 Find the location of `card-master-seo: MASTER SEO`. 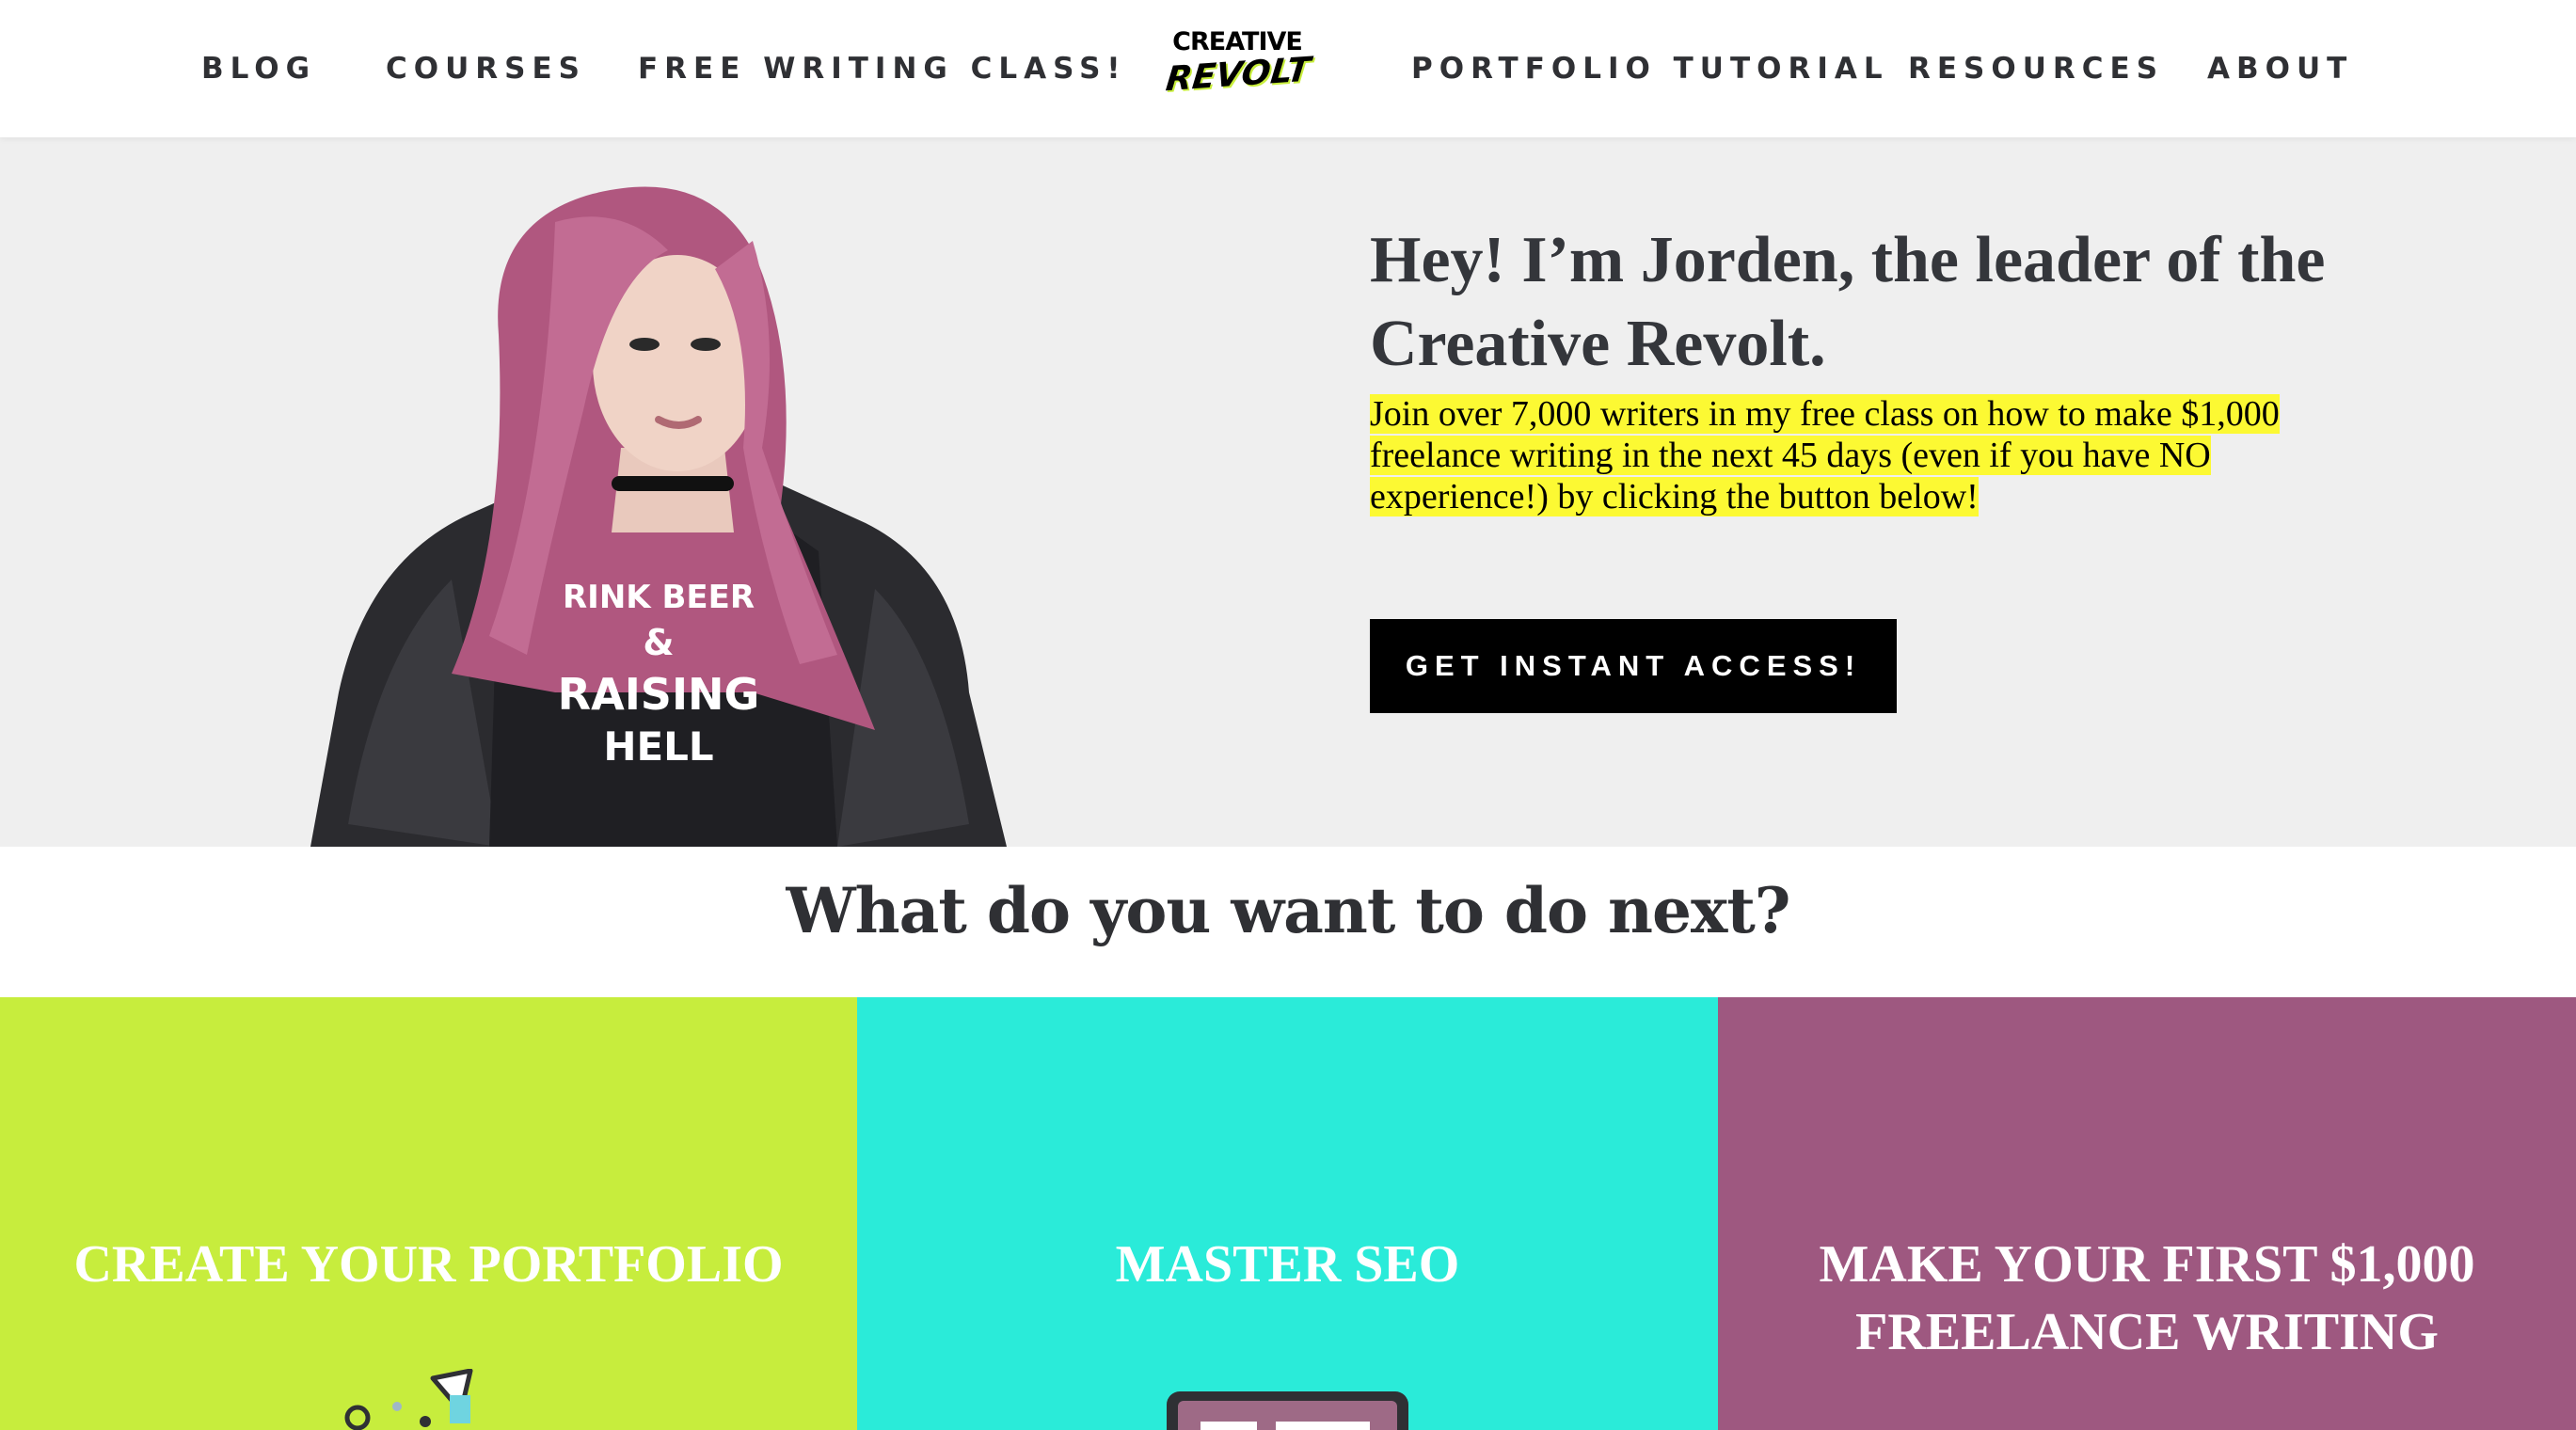

card-master-seo: MASTER SEO is located at coordinates (1287, 1213).